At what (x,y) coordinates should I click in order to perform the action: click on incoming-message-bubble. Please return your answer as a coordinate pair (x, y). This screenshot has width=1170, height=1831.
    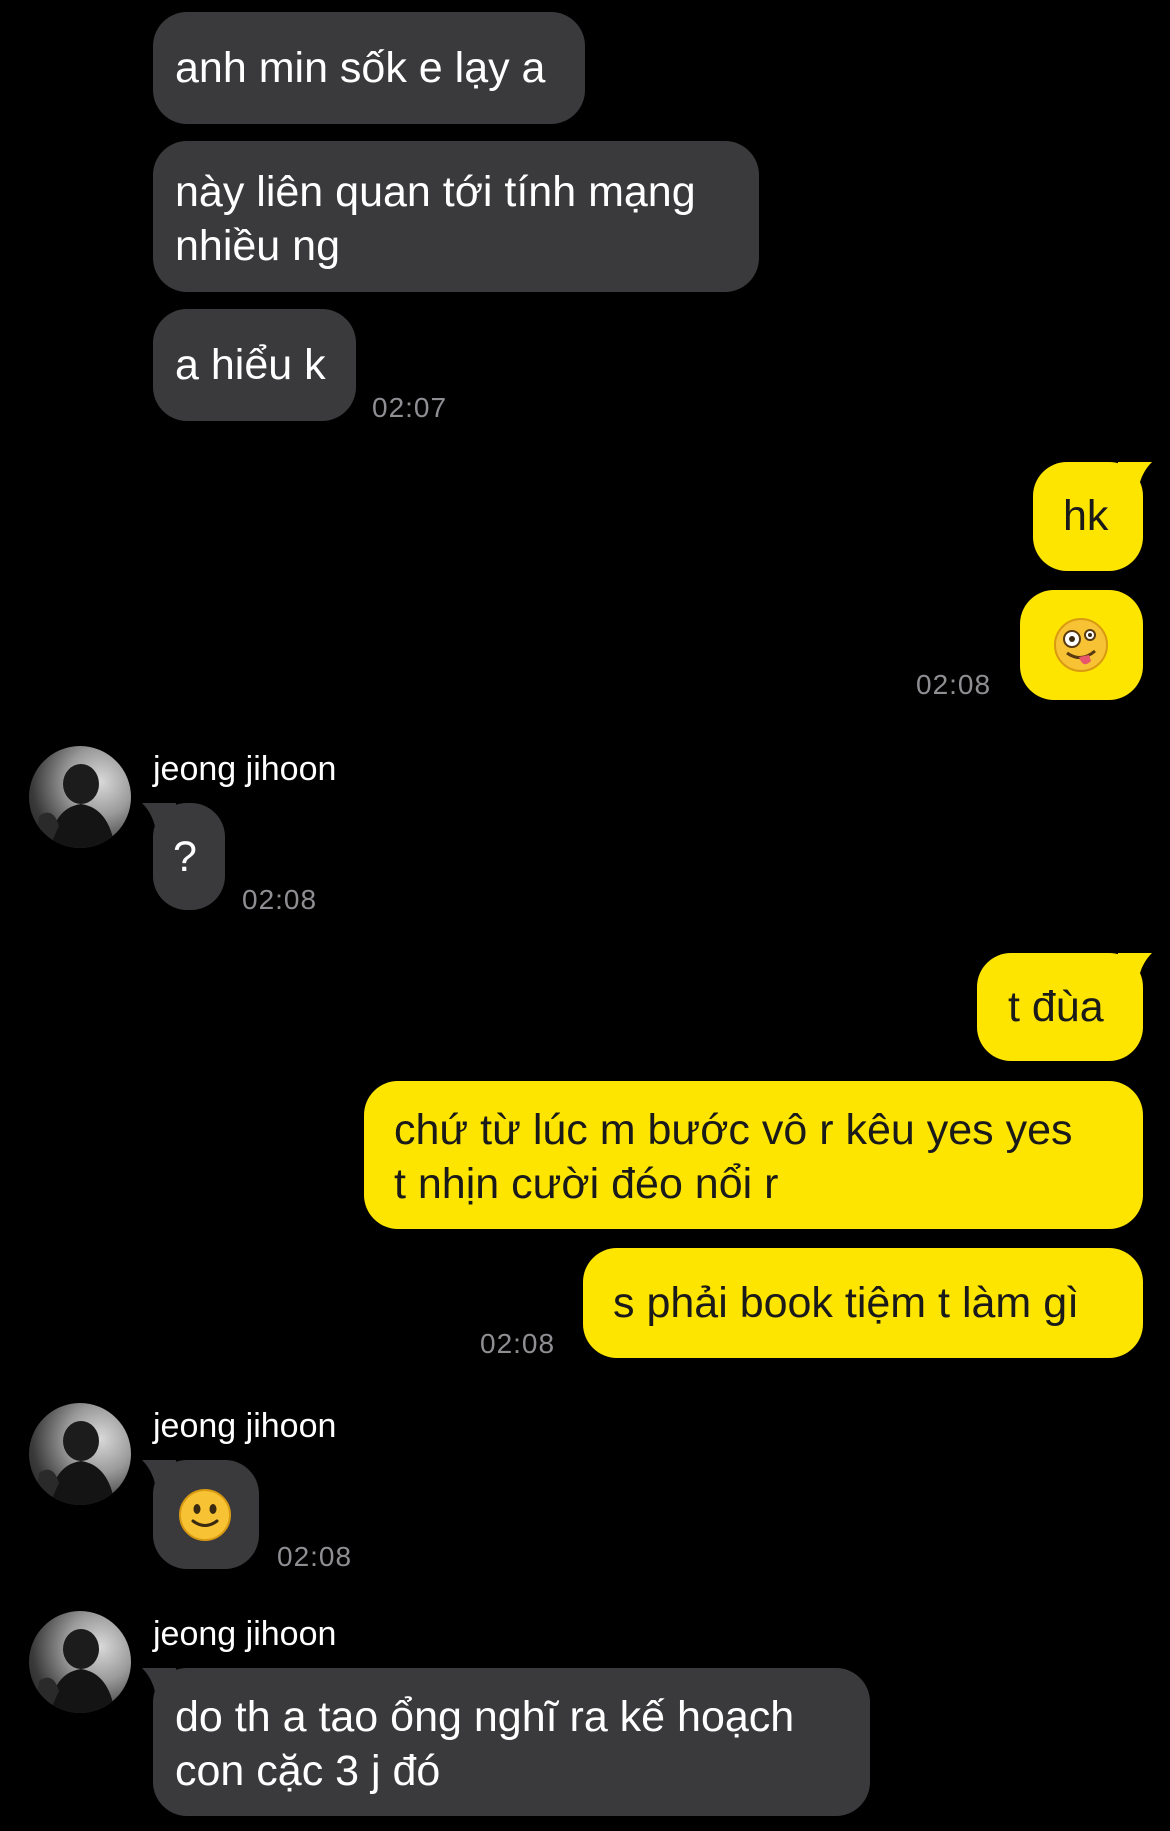
    Looking at the image, I should click on (206, 1514).